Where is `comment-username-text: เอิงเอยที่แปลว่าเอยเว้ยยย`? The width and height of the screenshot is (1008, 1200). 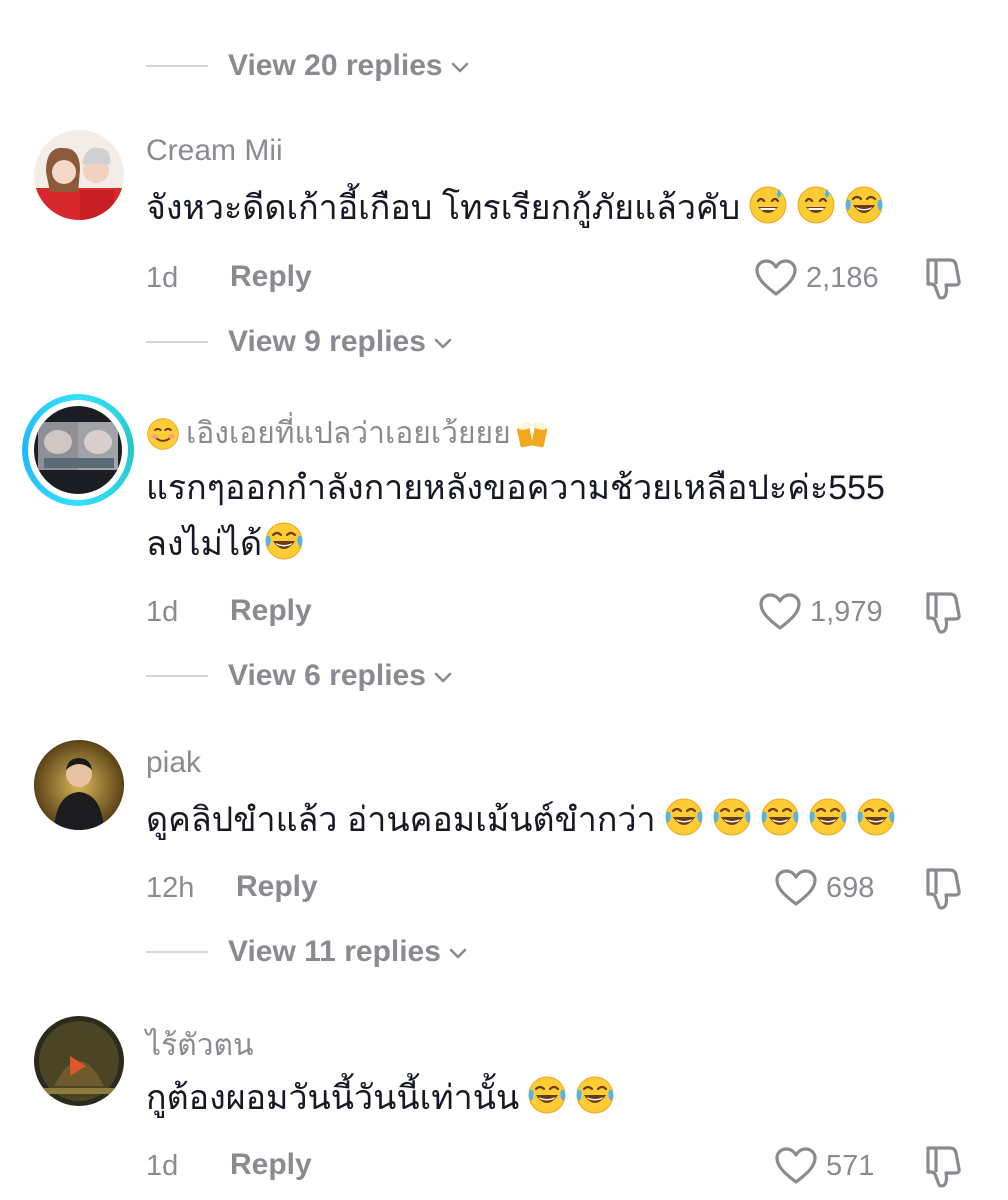
comment-username-text: เอิงเอยที่แปลว่าเอยเว้ยยย is located at coordinates (348, 433).